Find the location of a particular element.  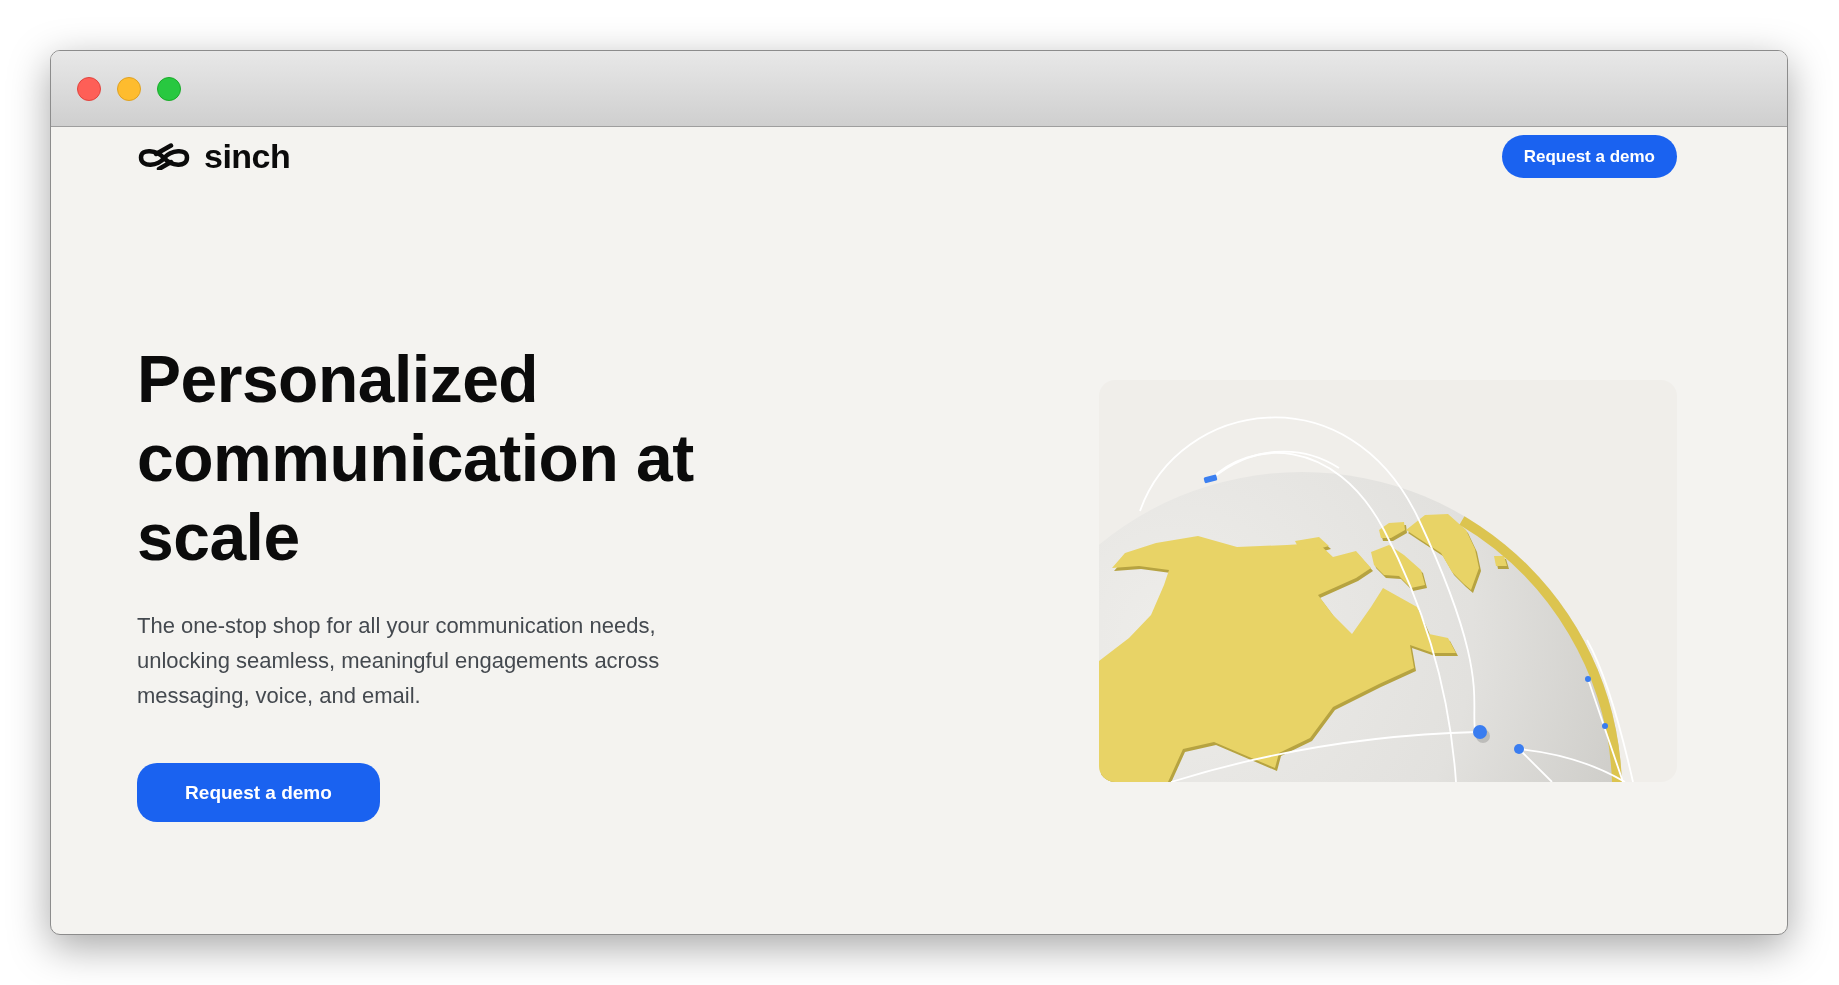

logo-wordmark: sinch is located at coordinates (247, 156).